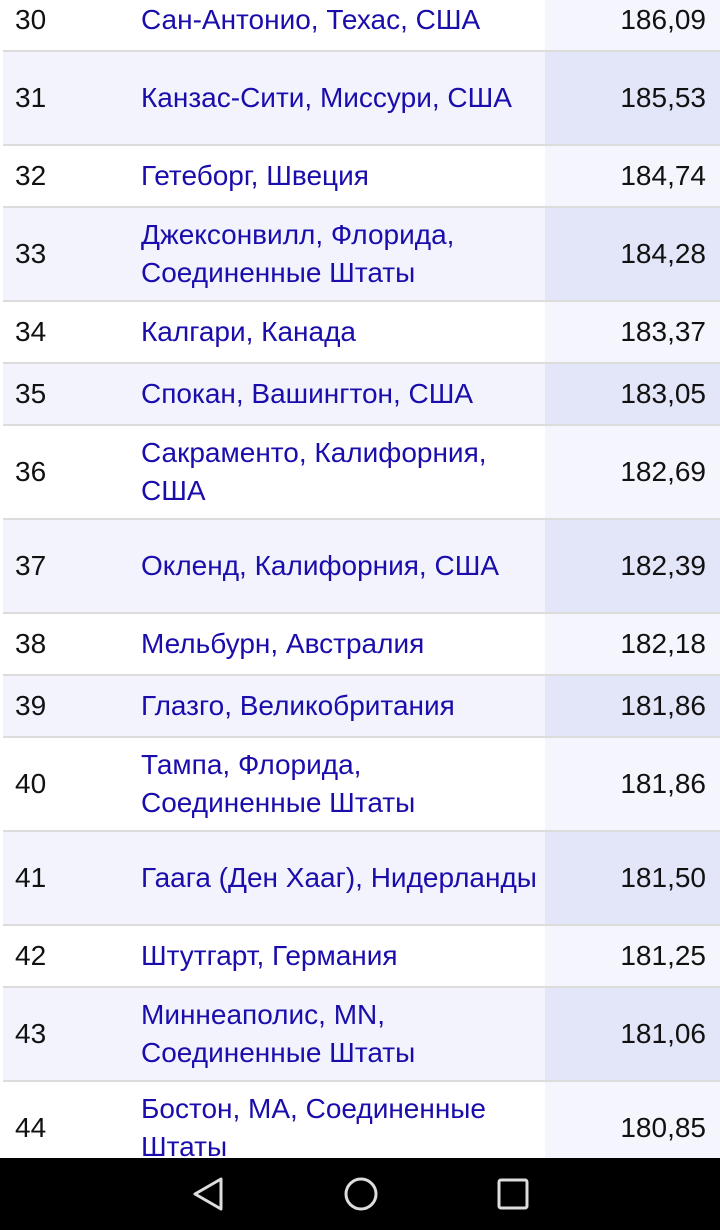 The width and height of the screenshot is (720, 1230). I want to click on back-button, so click(208, 1194).